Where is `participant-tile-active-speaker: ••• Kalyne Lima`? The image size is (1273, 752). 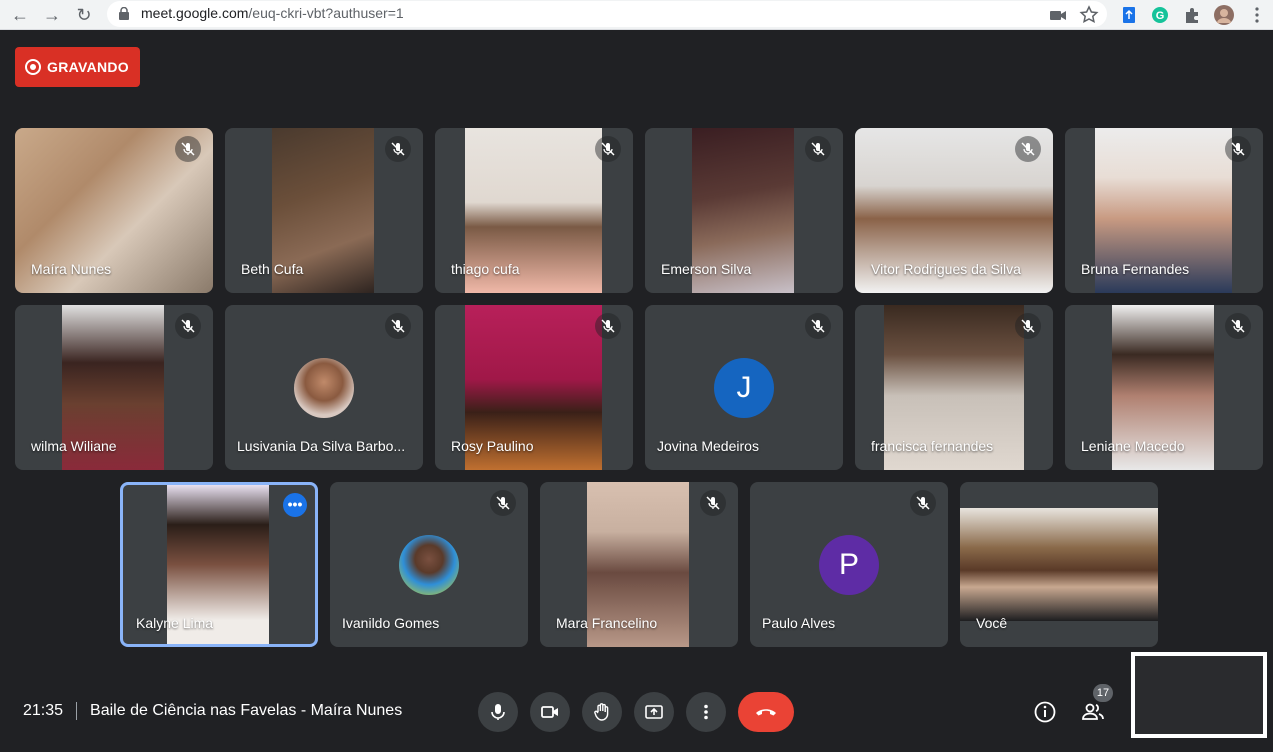
participant-tile-active-speaker: ••• Kalyne Lima is located at coordinates (219, 564).